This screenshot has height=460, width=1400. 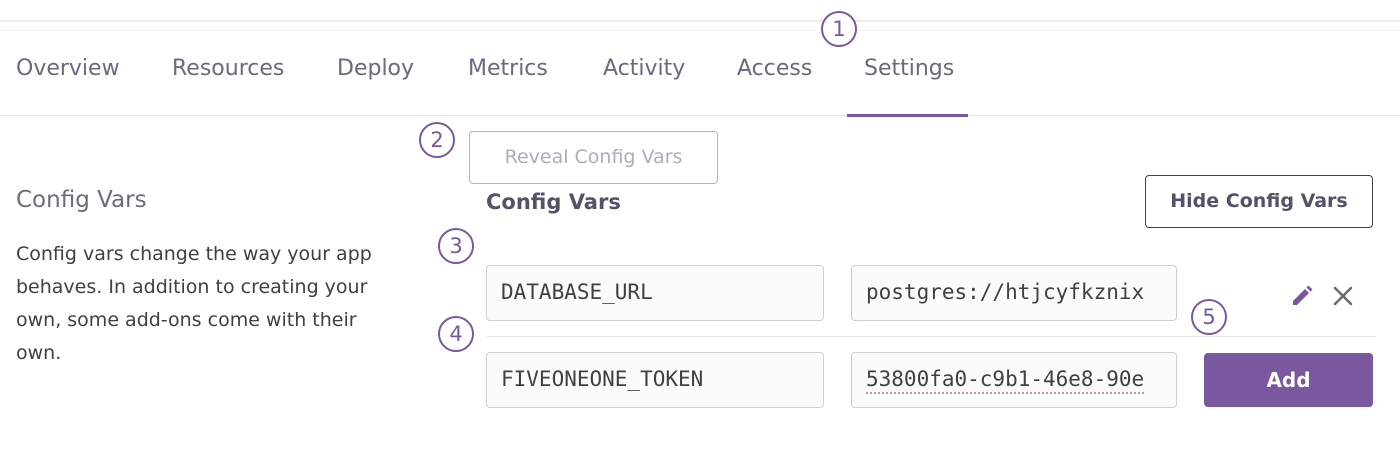 I want to click on edit-pencil-icon, so click(x=1302, y=296).